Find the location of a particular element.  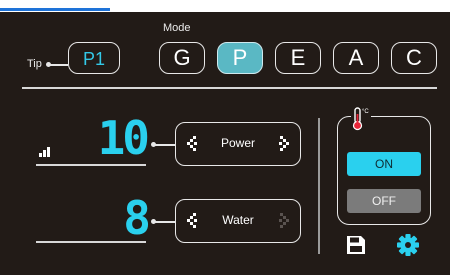

header-divider is located at coordinates (229, 88).